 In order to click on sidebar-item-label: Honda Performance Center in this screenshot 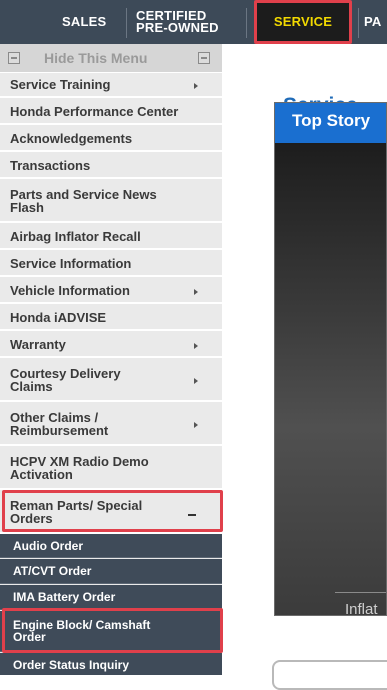, I will do `click(94, 111)`.